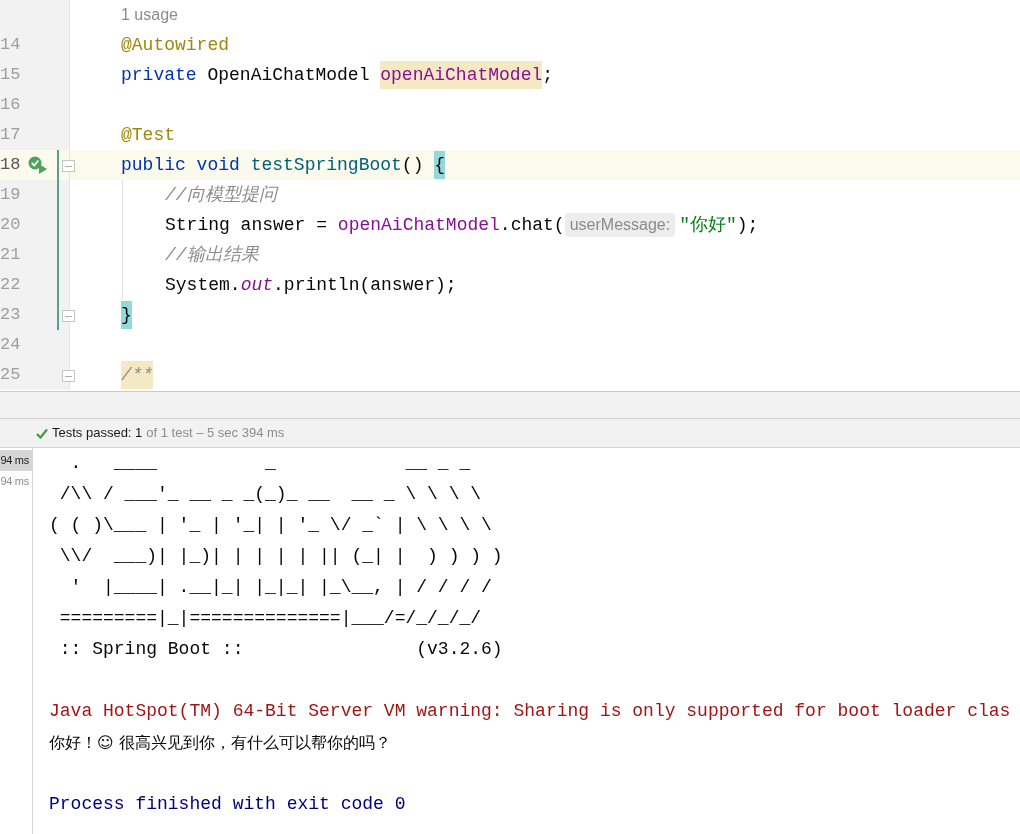 Image resolution: width=1020 pixels, height=834 pixels. I want to click on code-token: .println(answer);, so click(365, 285).